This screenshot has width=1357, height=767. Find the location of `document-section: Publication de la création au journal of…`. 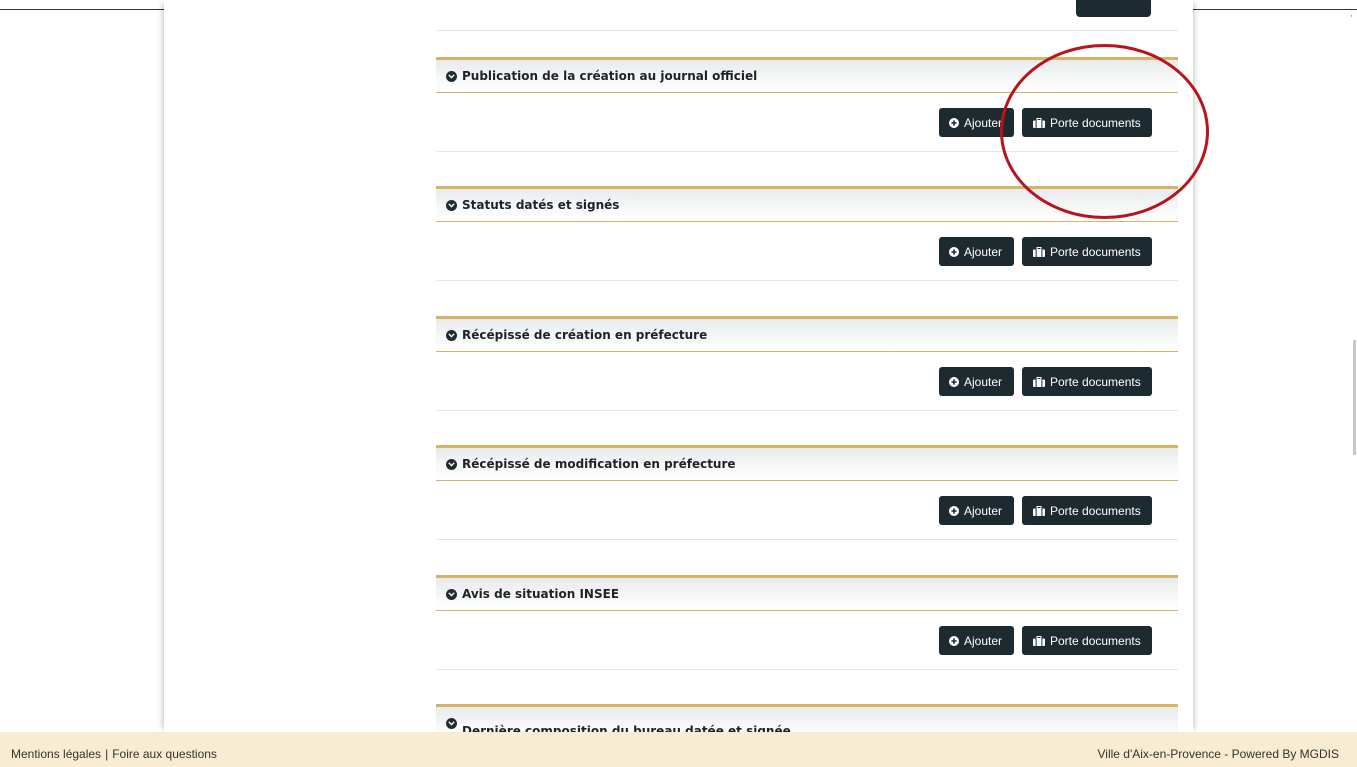

document-section: Publication de la création au journal of… is located at coordinates (807, 109).